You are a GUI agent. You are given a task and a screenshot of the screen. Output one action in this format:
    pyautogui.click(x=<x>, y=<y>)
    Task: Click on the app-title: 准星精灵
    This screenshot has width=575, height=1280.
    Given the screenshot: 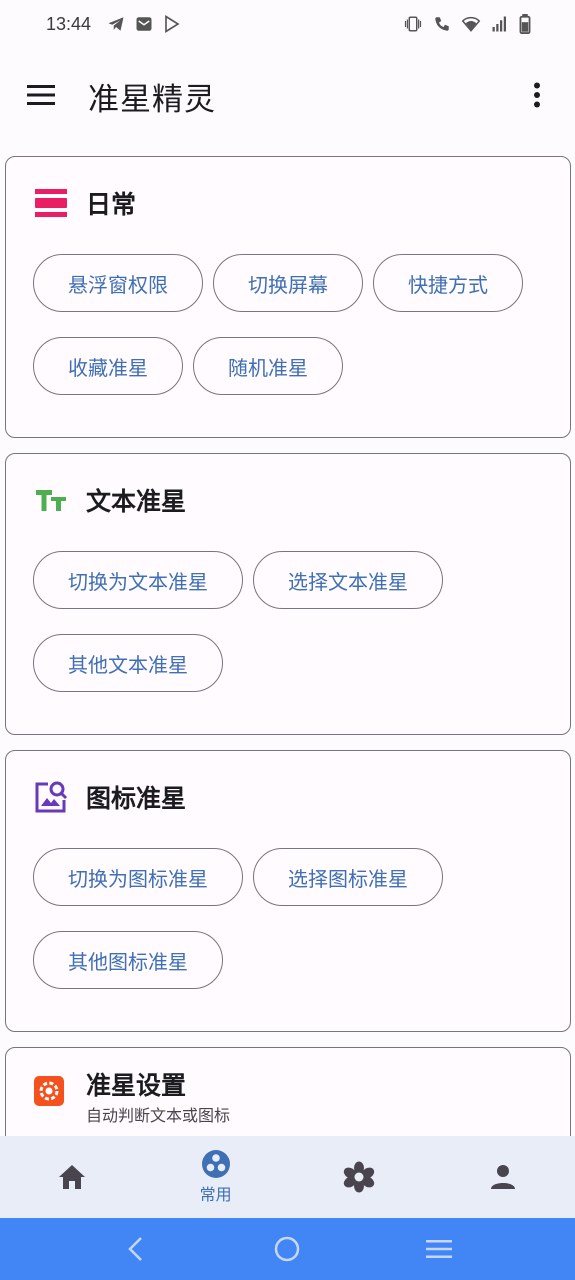 What is the action you would take?
    pyautogui.click(x=152, y=100)
    